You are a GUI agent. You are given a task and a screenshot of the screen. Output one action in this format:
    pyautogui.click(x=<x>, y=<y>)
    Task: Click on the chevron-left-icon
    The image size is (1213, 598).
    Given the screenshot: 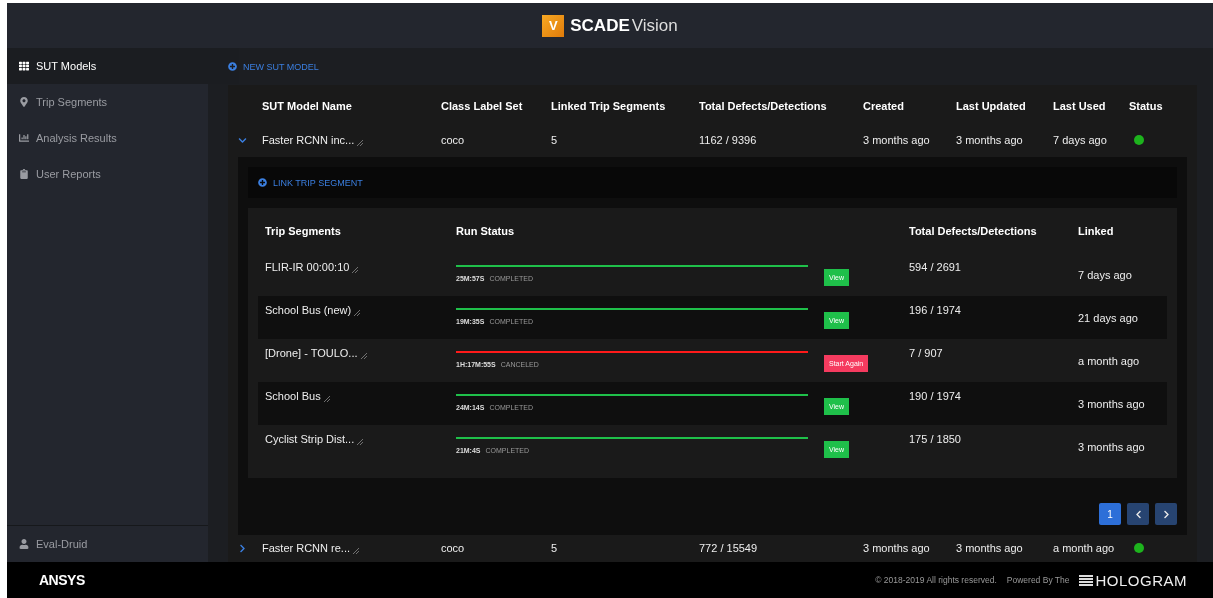 What is the action you would take?
    pyautogui.click(x=1138, y=514)
    